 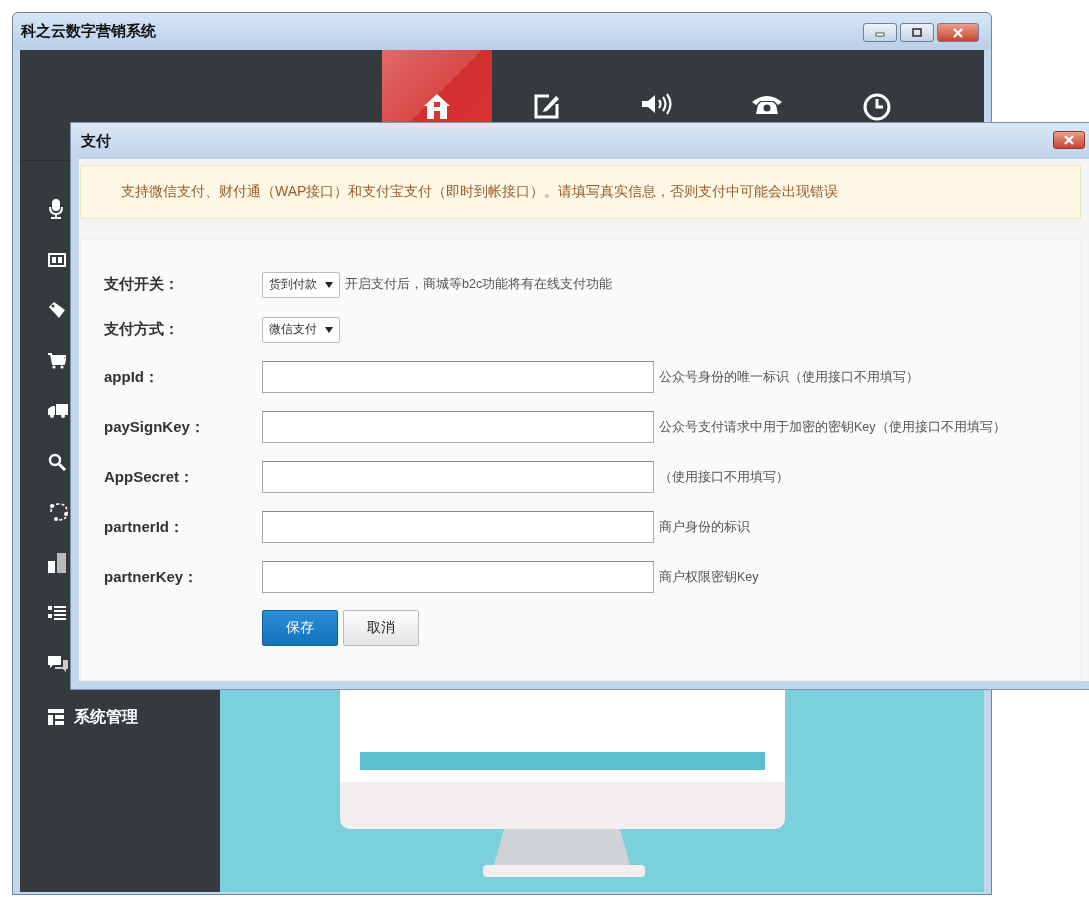 What do you see at coordinates (832, 427) in the screenshot?
I see `field-hint: 公众号支付请求中用于加密的密钥Key（使用接口不用填写）` at bounding box center [832, 427].